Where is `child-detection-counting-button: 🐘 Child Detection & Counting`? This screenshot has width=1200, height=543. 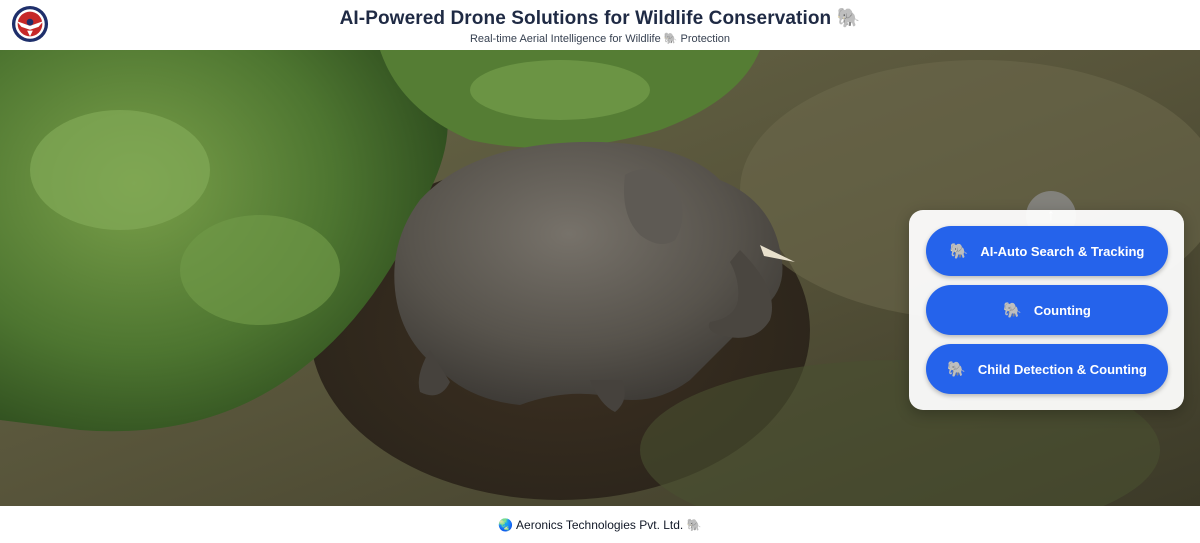 child-detection-counting-button: 🐘 Child Detection & Counting is located at coordinates (1047, 369).